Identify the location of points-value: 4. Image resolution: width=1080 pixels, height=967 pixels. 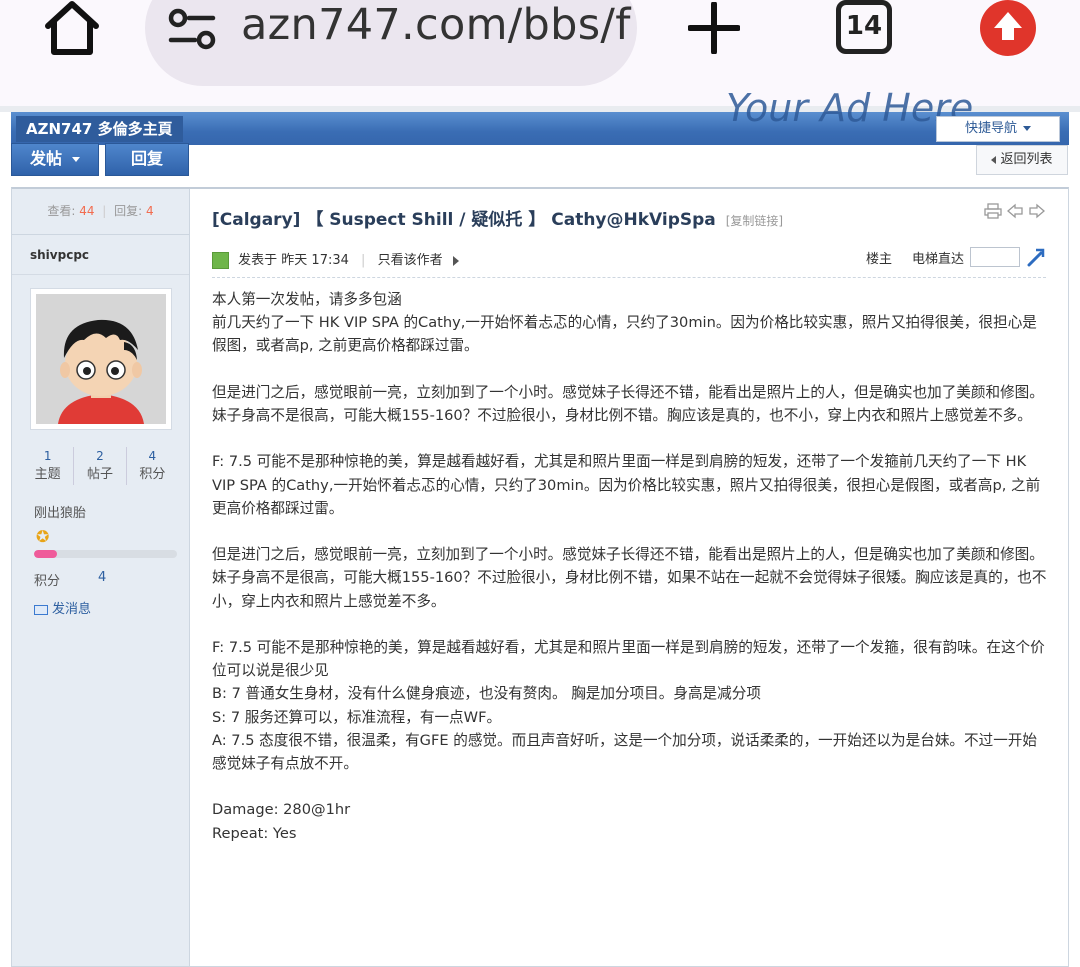
(102, 577).